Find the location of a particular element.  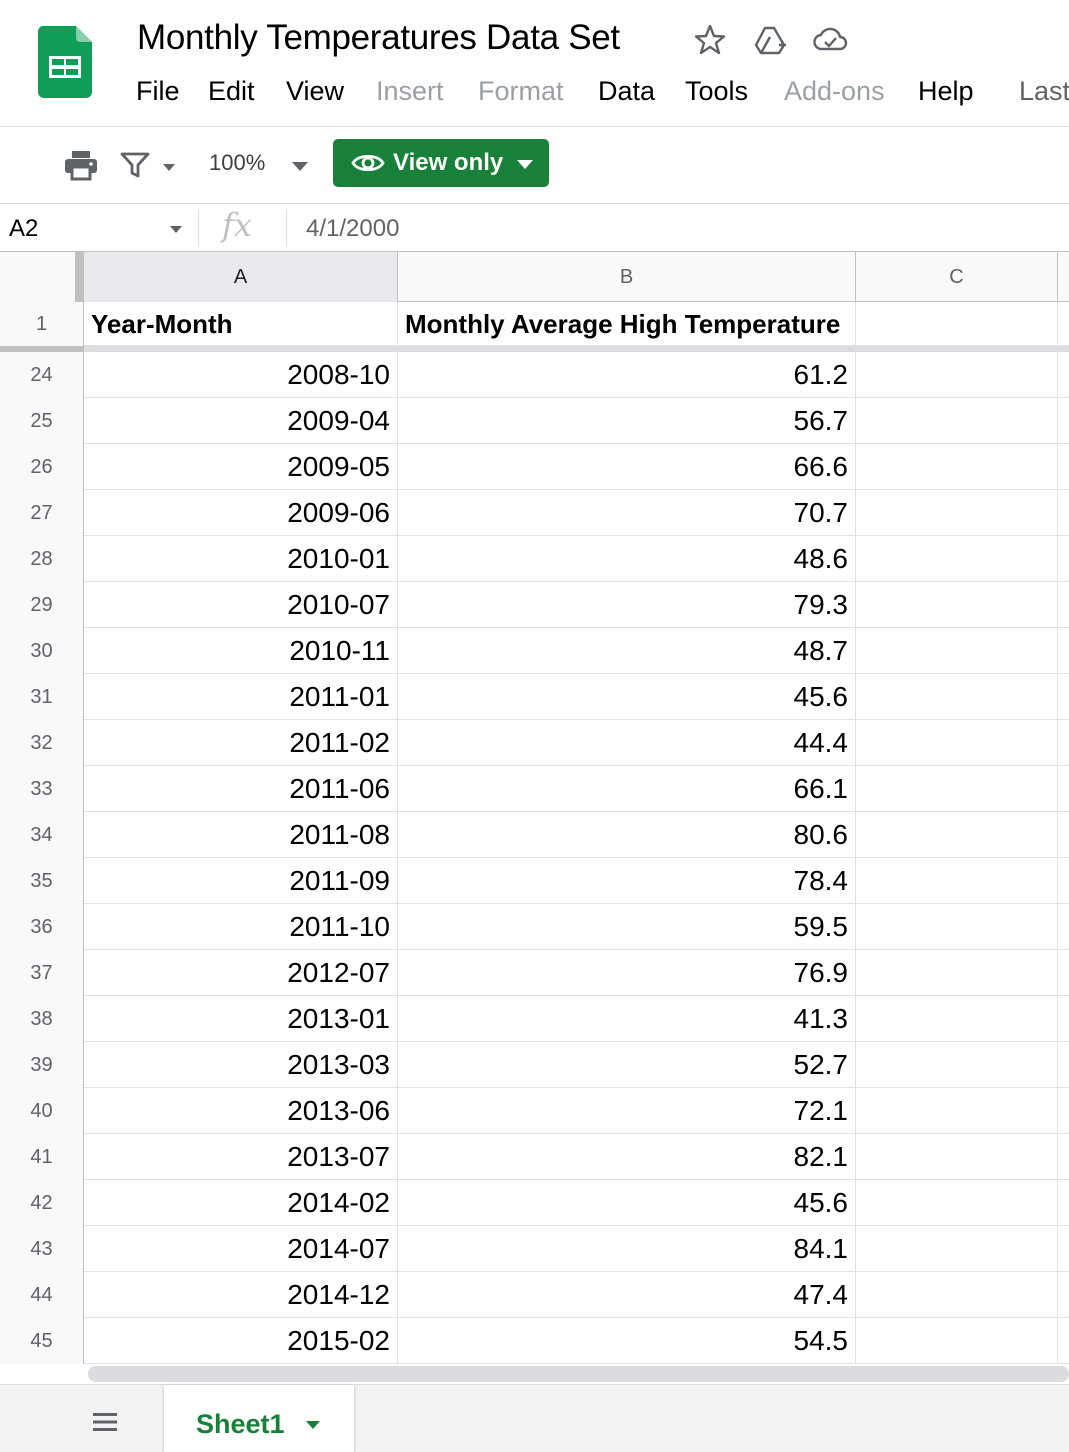

cell-temperature: 56.7 is located at coordinates (627, 421).